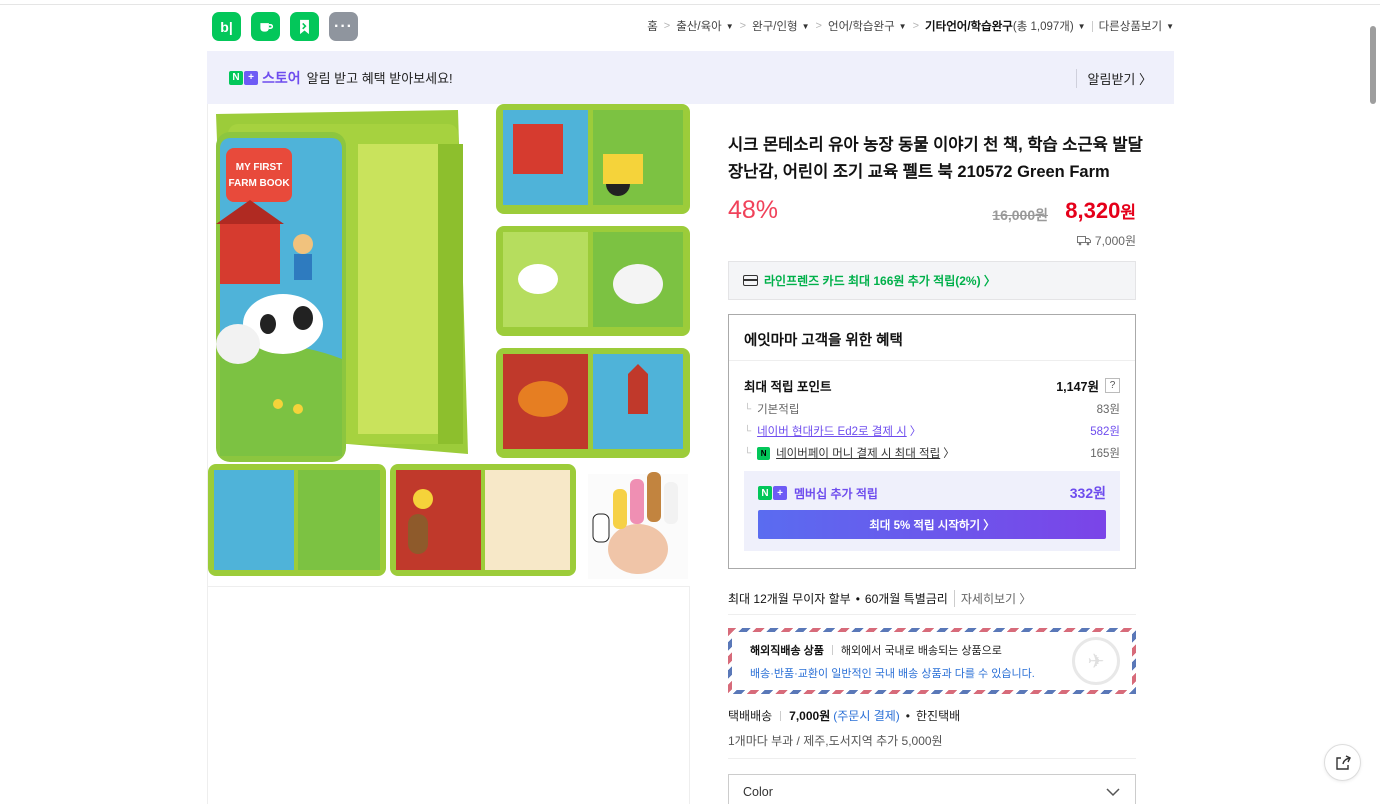 This screenshot has height=804, width=1380. I want to click on breadcrumb-category-2: 완구/인형, so click(775, 26).